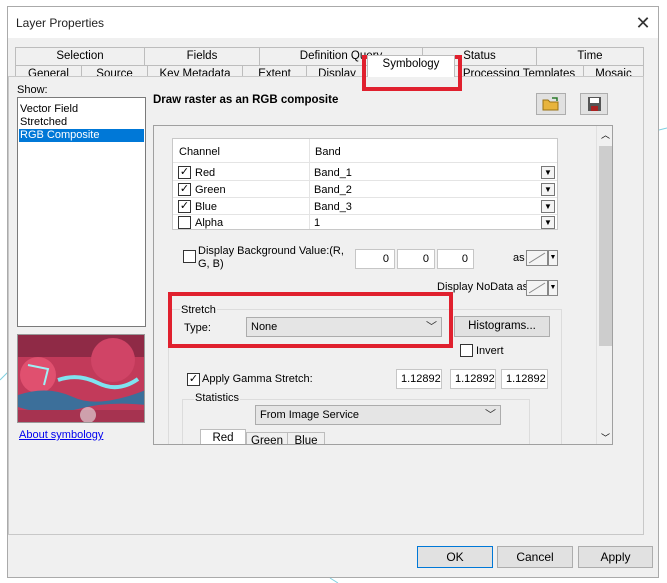 This screenshot has width=667, height=583. Describe the element at coordinates (416, 259) in the screenshot. I see `background-g-input: 0` at that location.